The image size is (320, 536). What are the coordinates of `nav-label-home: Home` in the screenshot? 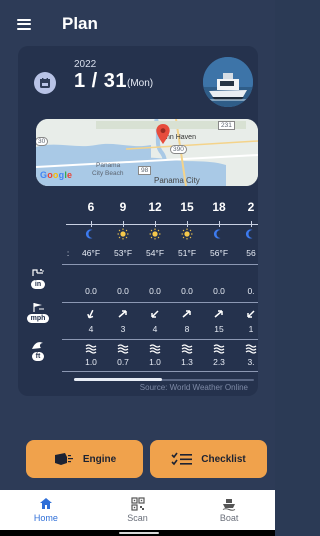 It's located at (45, 518).